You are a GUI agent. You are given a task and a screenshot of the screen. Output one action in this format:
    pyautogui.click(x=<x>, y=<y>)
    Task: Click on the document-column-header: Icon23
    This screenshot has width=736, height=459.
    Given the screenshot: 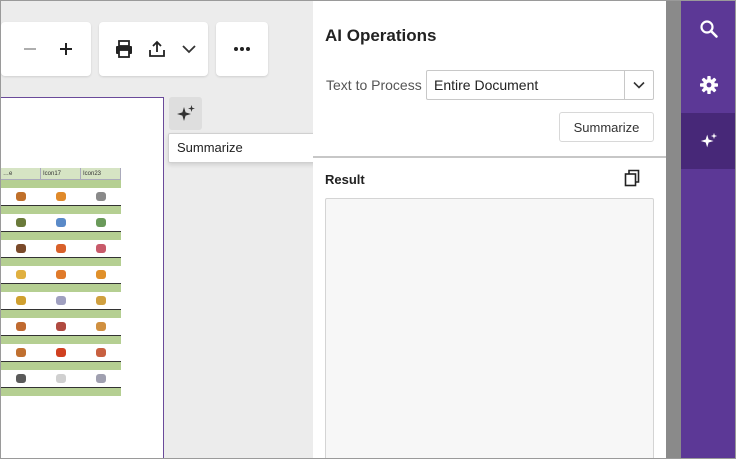 What is the action you would take?
    pyautogui.click(x=101, y=173)
    